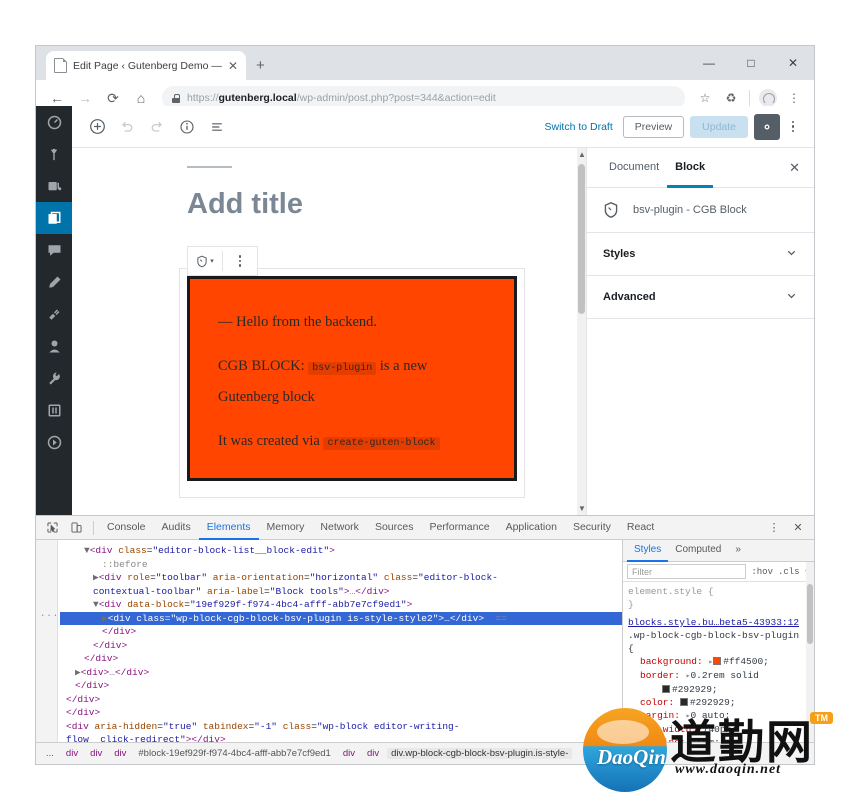 Image resolution: width=850 pixels, height=800 pixels. I want to click on tab-block: Block, so click(690, 168).